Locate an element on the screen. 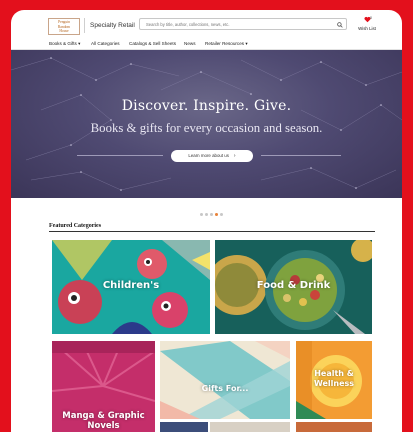  manga-label: Manga & Graphic Novels is located at coordinates (103, 421).